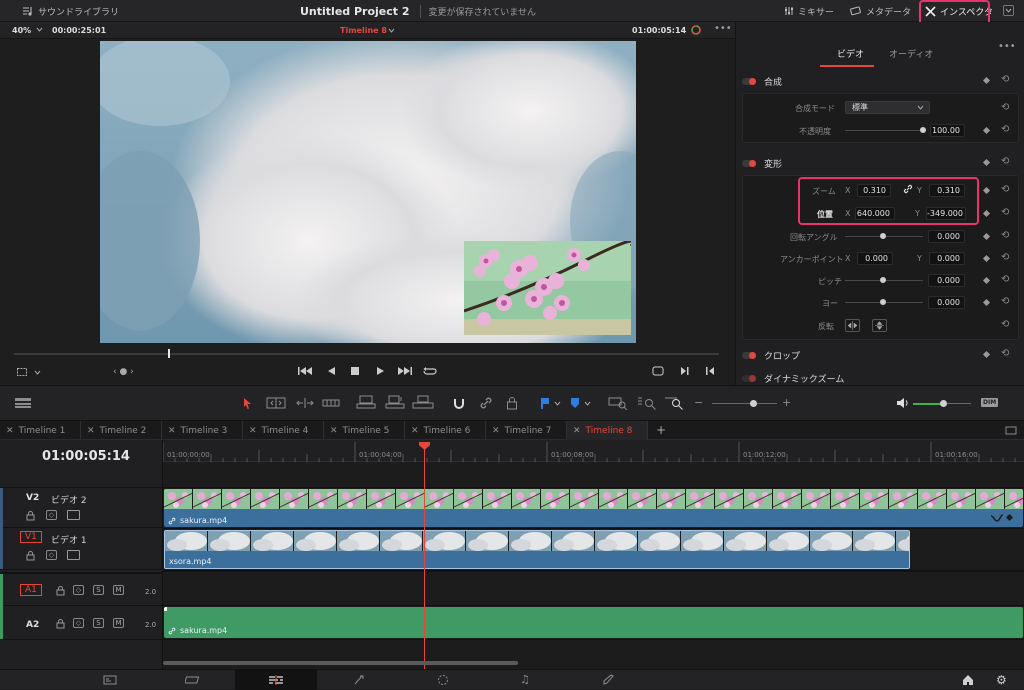 This screenshot has width=1024, height=690. What do you see at coordinates (169, 353) in the screenshot?
I see `scrub-playhead` at bounding box center [169, 353].